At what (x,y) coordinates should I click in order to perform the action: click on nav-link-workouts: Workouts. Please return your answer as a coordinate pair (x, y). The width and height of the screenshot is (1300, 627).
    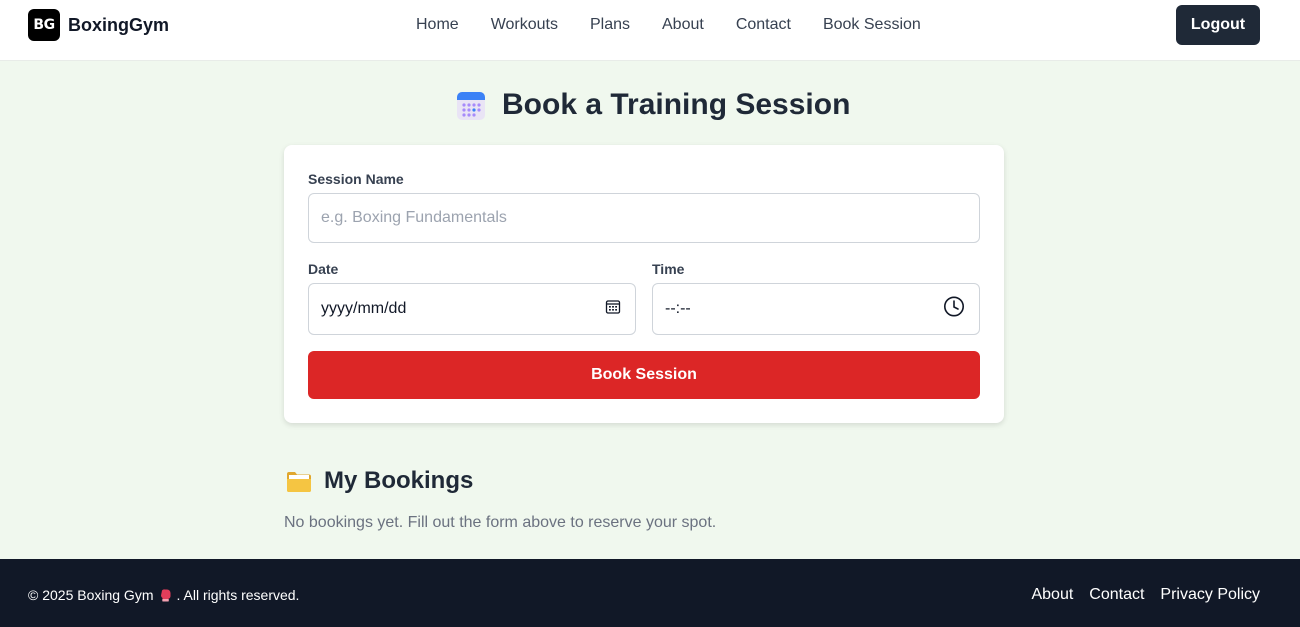
    Looking at the image, I should click on (524, 25).